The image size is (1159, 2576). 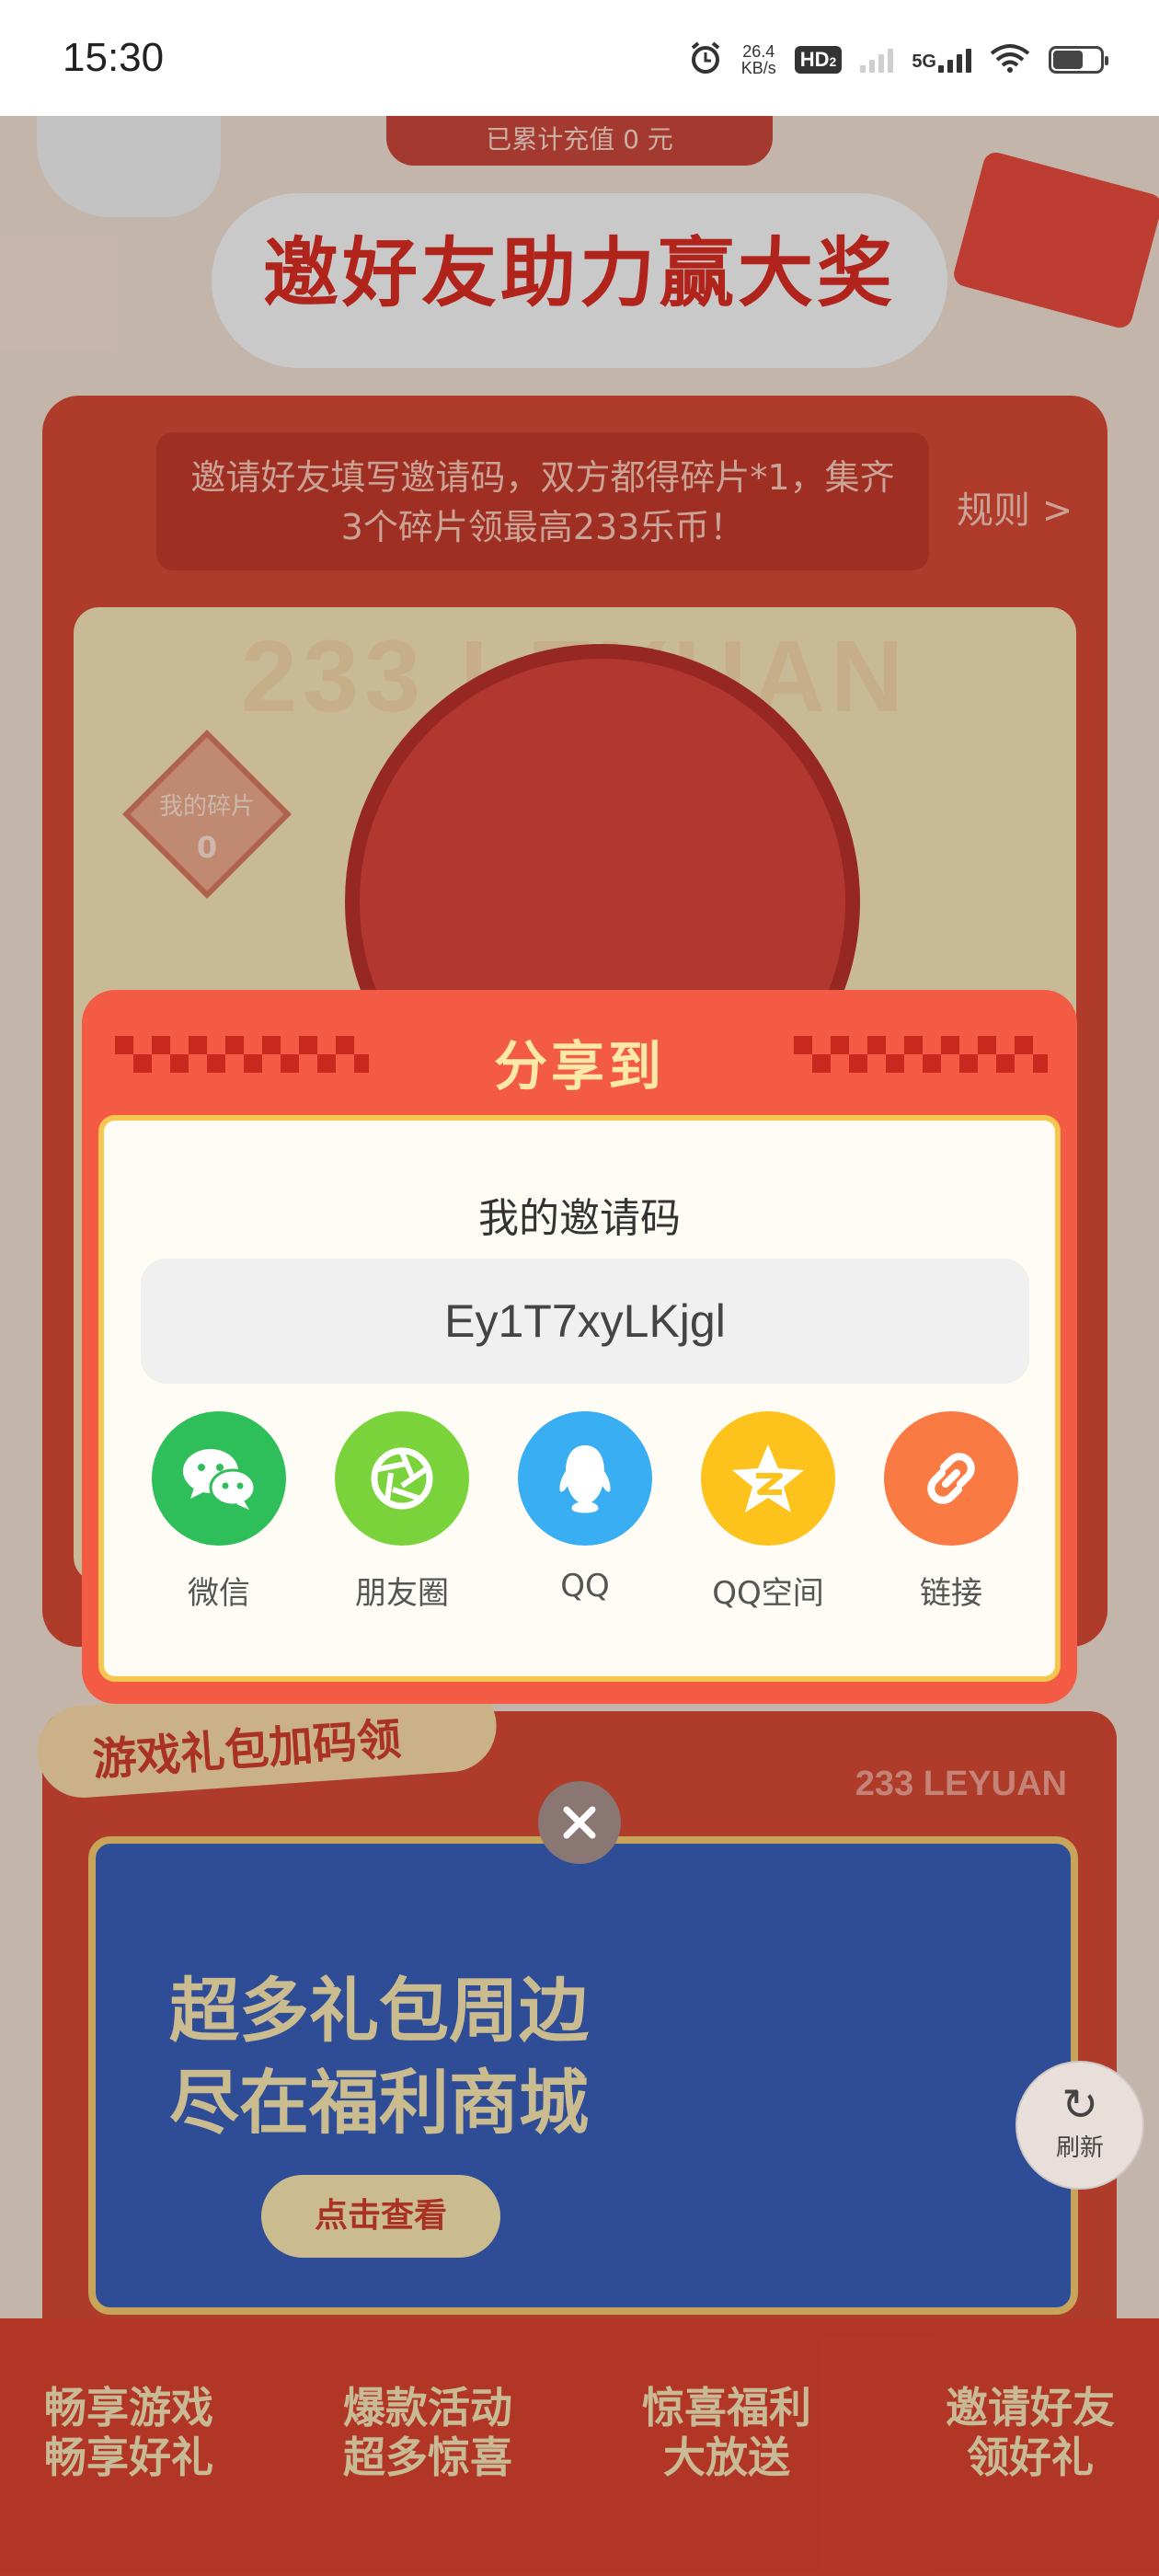 What do you see at coordinates (954, 60) in the screenshot?
I see `signal-strong-icon` at bounding box center [954, 60].